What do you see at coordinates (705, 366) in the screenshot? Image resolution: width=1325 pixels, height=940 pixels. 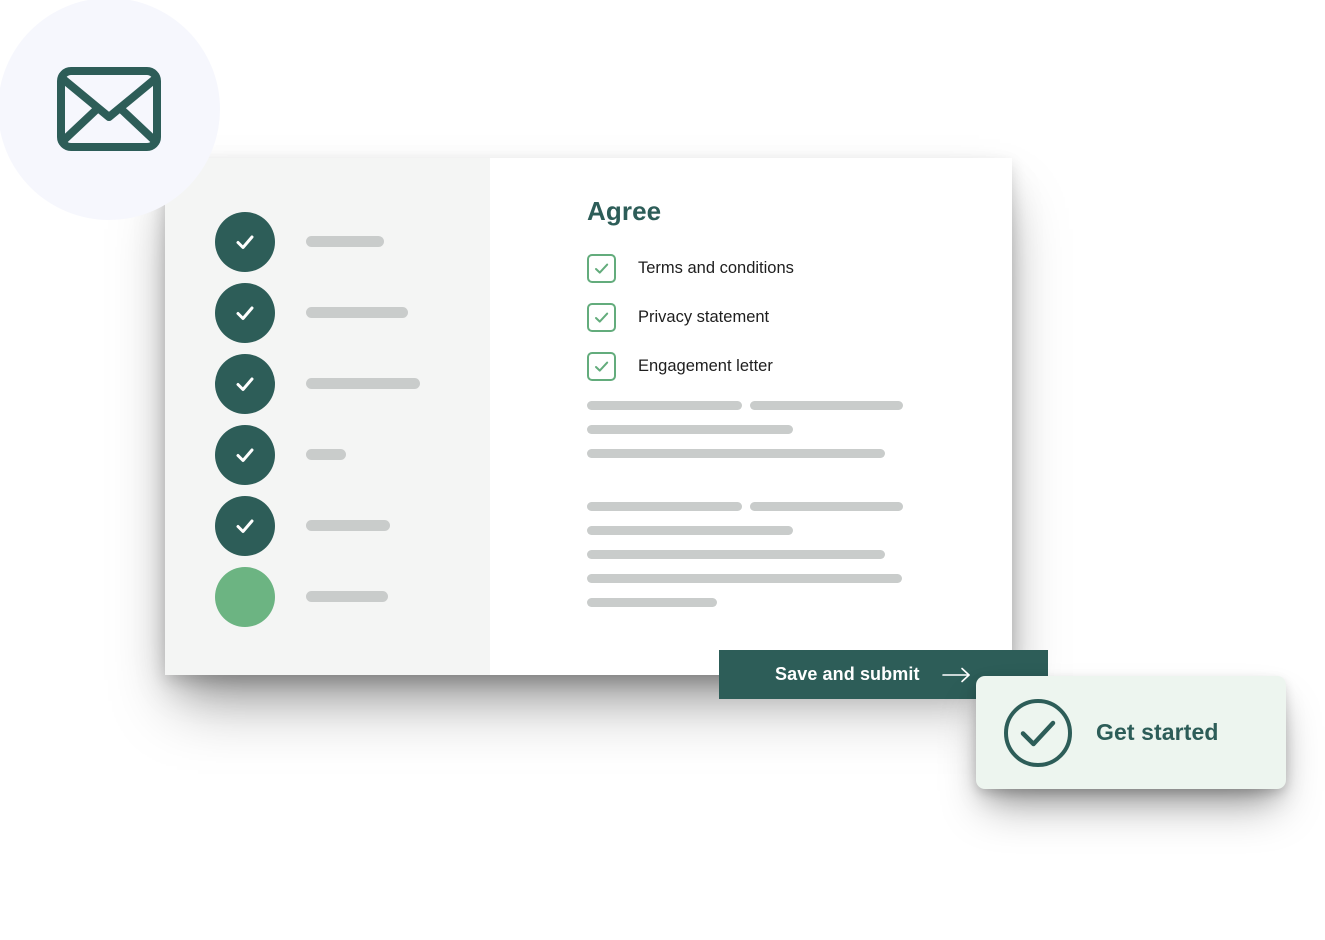 I see `agreement-label: Engagement letter` at bounding box center [705, 366].